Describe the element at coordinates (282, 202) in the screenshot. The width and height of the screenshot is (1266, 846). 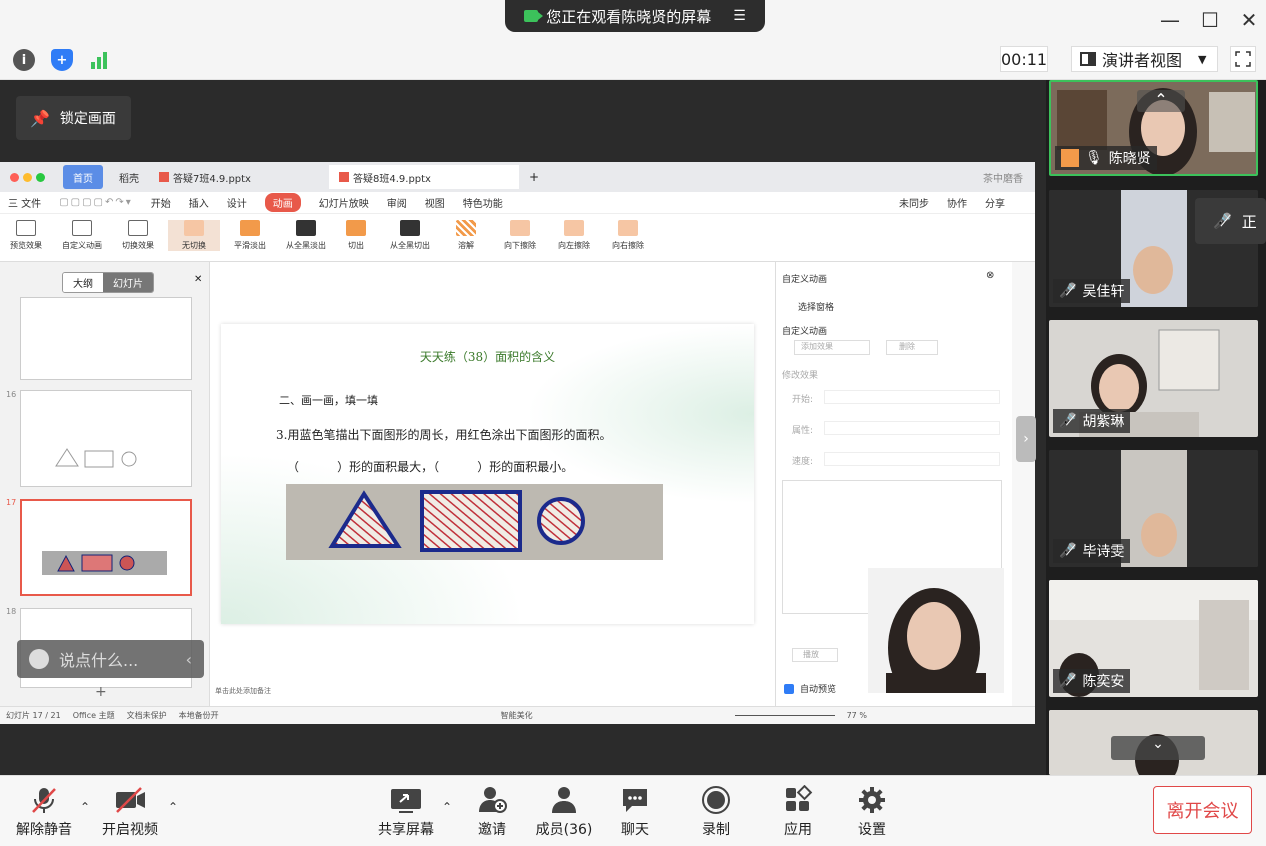
I see `menu-animation: 动画` at that location.